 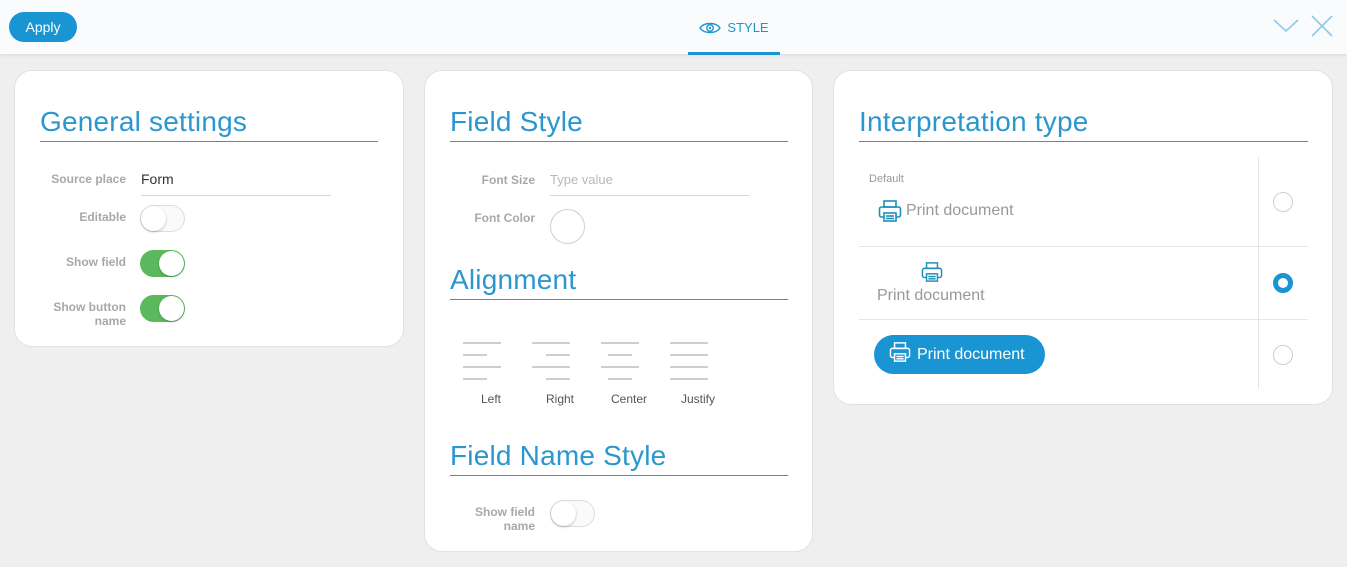 What do you see at coordinates (1258, 273) in the screenshot?
I see `column-divider` at bounding box center [1258, 273].